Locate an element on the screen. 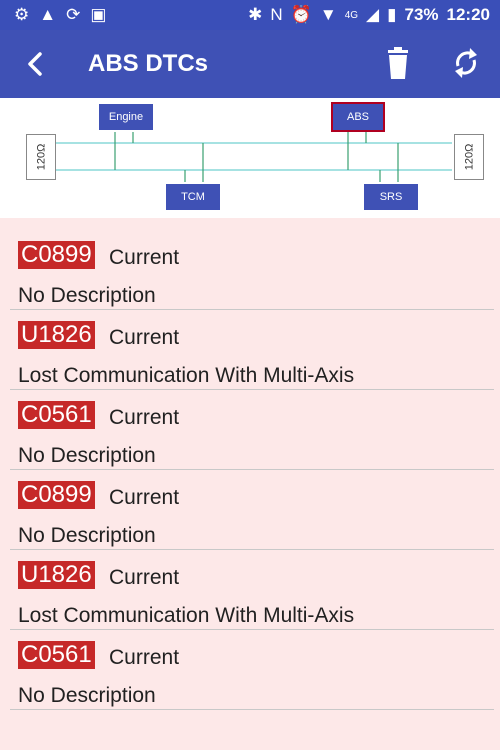 The width and height of the screenshot is (500, 750). network-type: 4G is located at coordinates (351, 15).